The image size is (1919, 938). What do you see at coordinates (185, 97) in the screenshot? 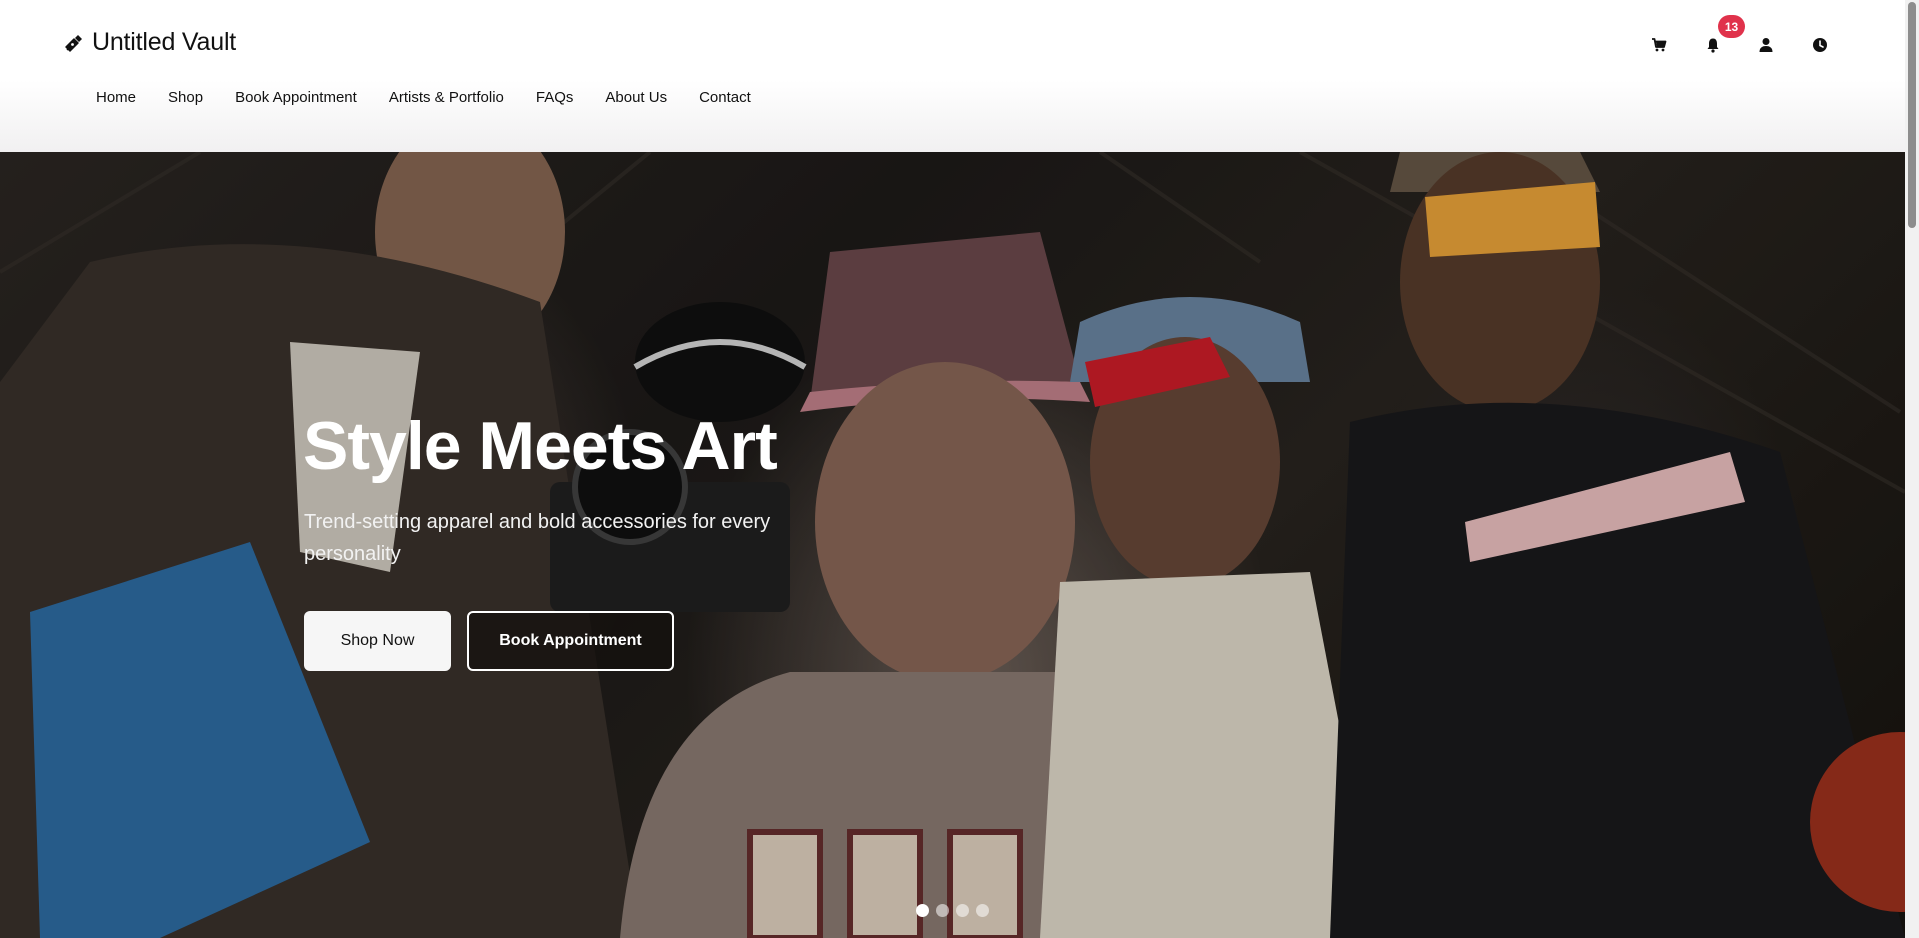
I see `nav-shop: Shop` at bounding box center [185, 97].